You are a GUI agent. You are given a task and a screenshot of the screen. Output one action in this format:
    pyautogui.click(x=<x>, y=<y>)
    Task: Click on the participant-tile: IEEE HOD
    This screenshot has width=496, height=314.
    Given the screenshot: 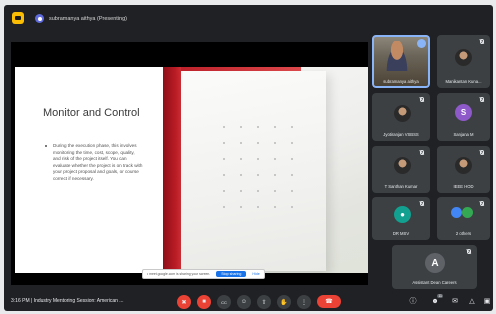 What is the action you would take?
    pyautogui.click(x=463, y=169)
    